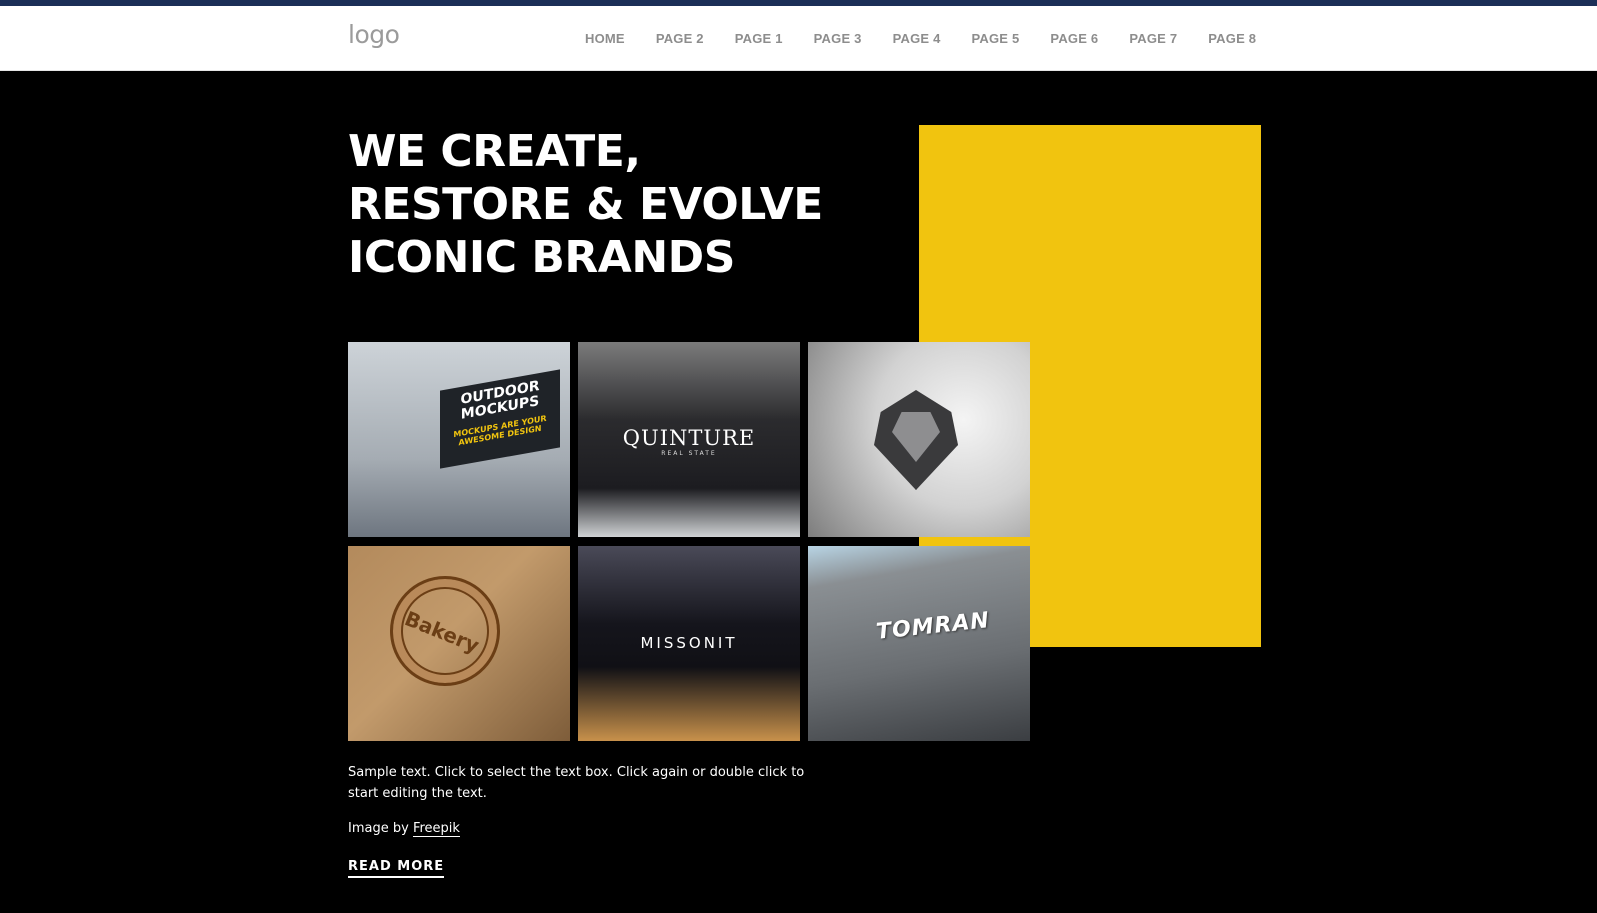  Describe the element at coordinates (996, 38) in the screenshot. I see `nav-page-5: PAGE 5` at that location.